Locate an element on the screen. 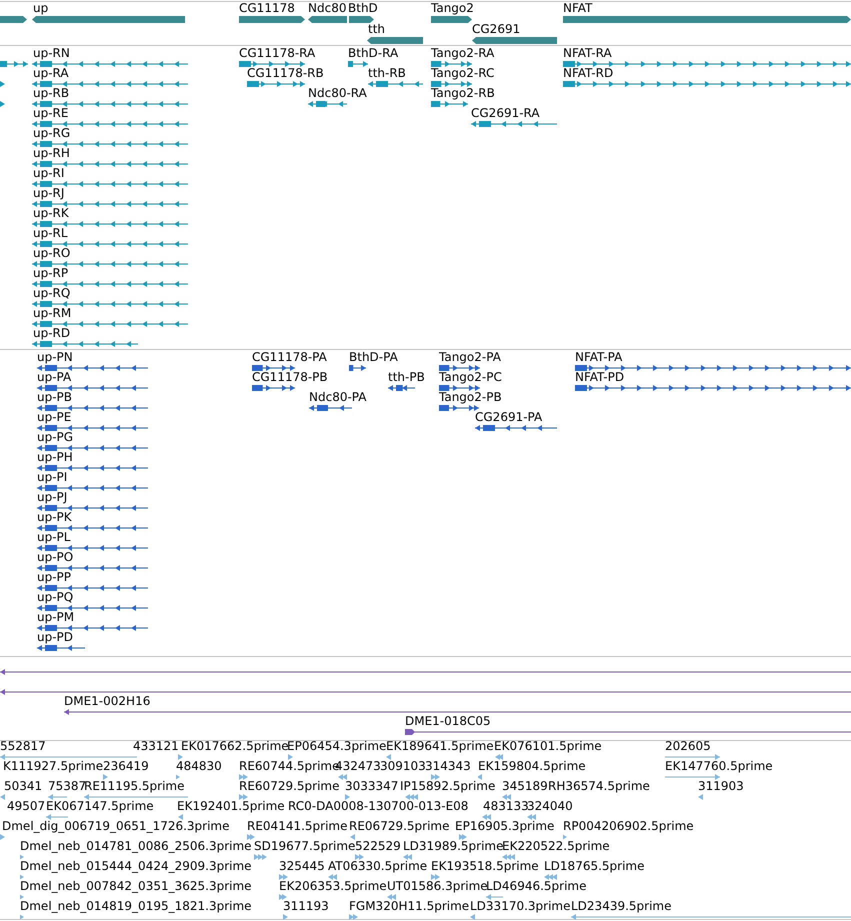 The height and width of the screenshot is (921, 851). est-label: FGM320H11.5prime is located at coordinates (409, 906).